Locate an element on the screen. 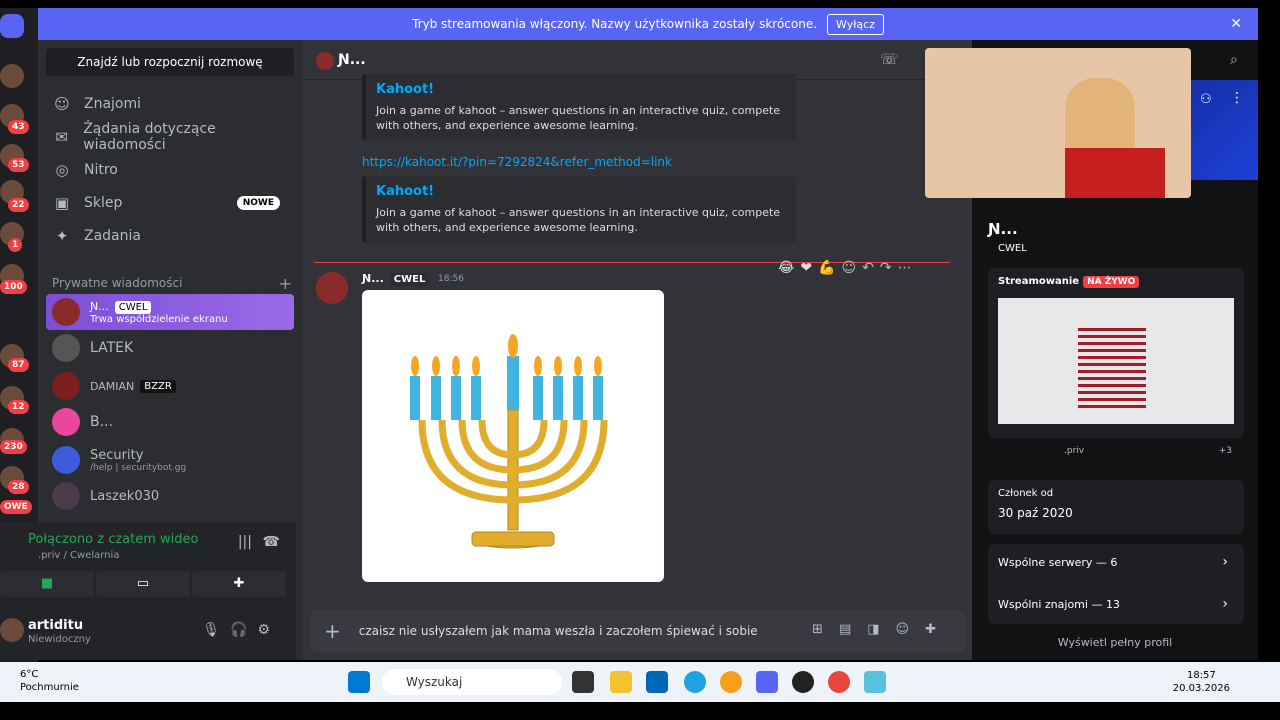 This screenshot has height=720, width=1280. task-view-icon is located at coordinates (583, 682).